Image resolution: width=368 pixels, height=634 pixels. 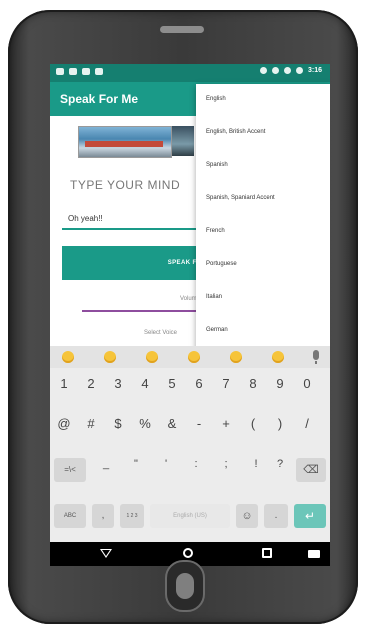 What do you see at coordinates (132, 220) in the screenshot?
I see `speech-text-input: Oh yeah!!` at bounding box center [132, 220].